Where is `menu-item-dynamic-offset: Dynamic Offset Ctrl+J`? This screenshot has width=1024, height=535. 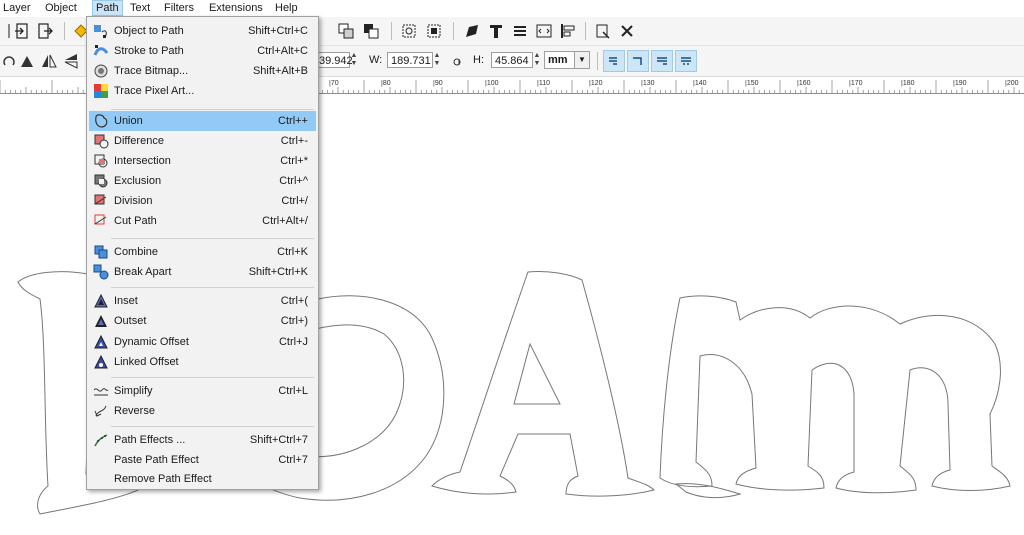
menu-item-dynamic-offset: Dynamic Offset Ctrl+J is located at coordinates (202, 342).